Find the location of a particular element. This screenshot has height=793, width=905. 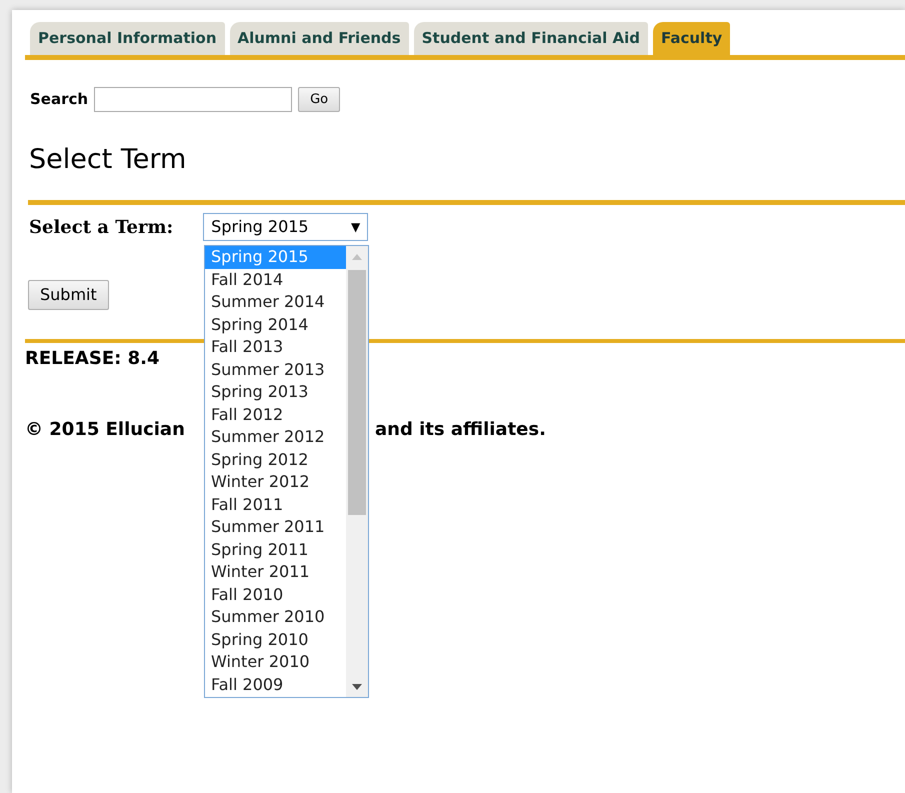

term-option: Summer 2010 is located at coordinates (275, 617).